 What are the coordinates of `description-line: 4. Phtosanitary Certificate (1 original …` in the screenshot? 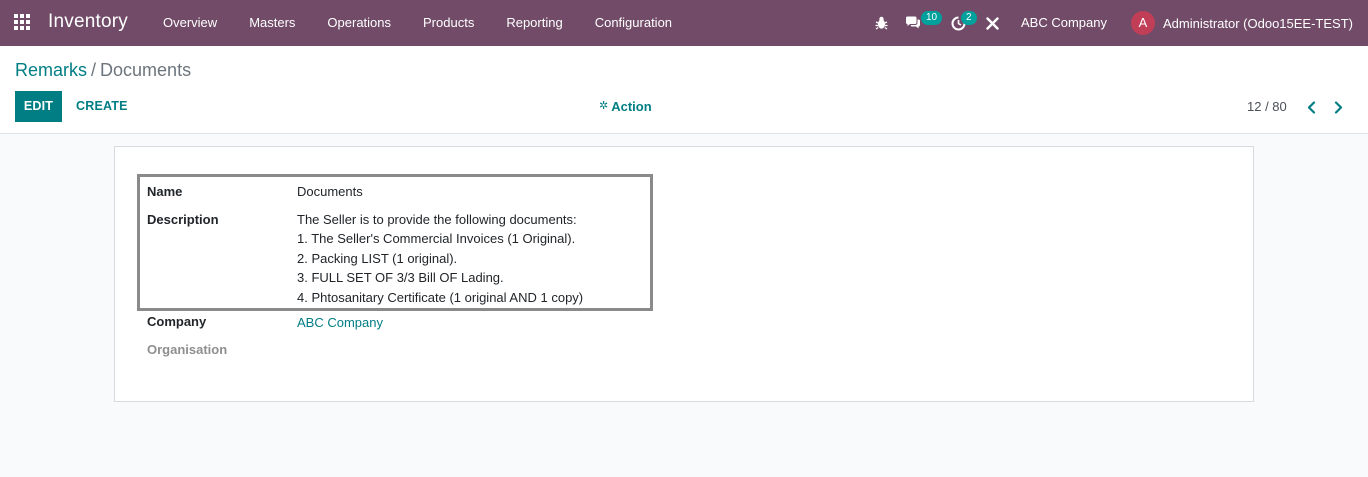 It's located at (440, 297).